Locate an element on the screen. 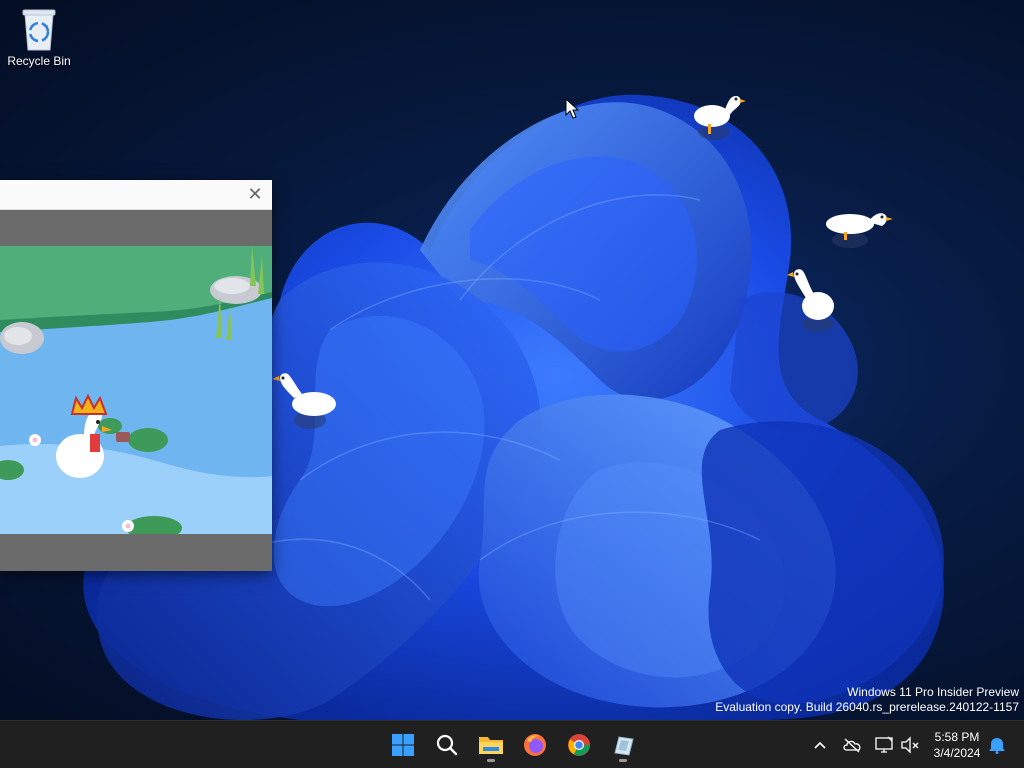  notifications-bell-icon is located at coordinates (997, 746).